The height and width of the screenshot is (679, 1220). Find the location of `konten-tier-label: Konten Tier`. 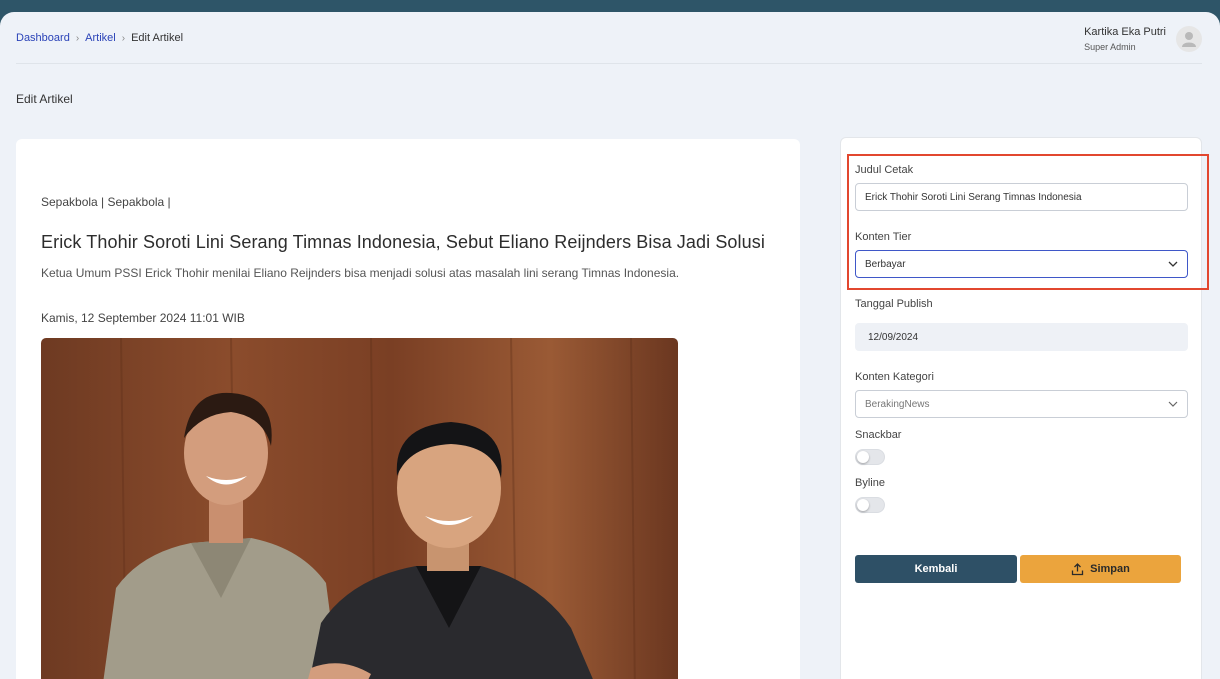

konten-tier-label: Konten Tier is located at coordinates (883, 237).